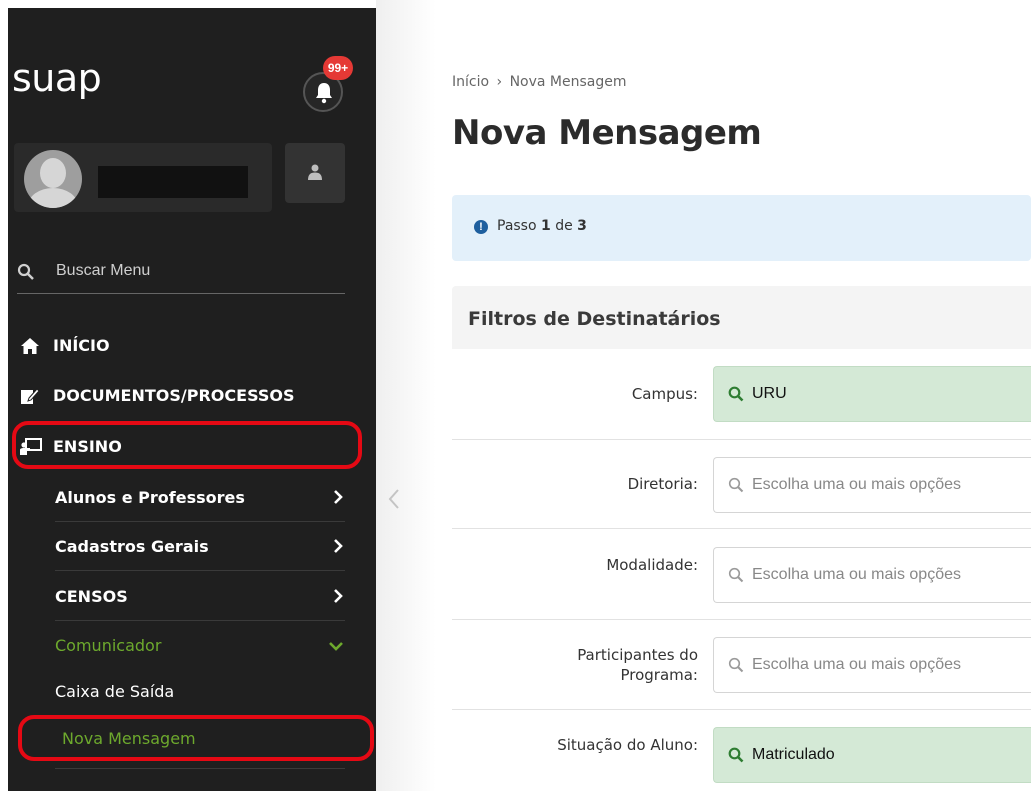 The image size is (1031, 791). What do you see at coordinates (394, 499) in the screenshot?
I see `collapse-sidebar-icon` at bounding box center [394, 499].